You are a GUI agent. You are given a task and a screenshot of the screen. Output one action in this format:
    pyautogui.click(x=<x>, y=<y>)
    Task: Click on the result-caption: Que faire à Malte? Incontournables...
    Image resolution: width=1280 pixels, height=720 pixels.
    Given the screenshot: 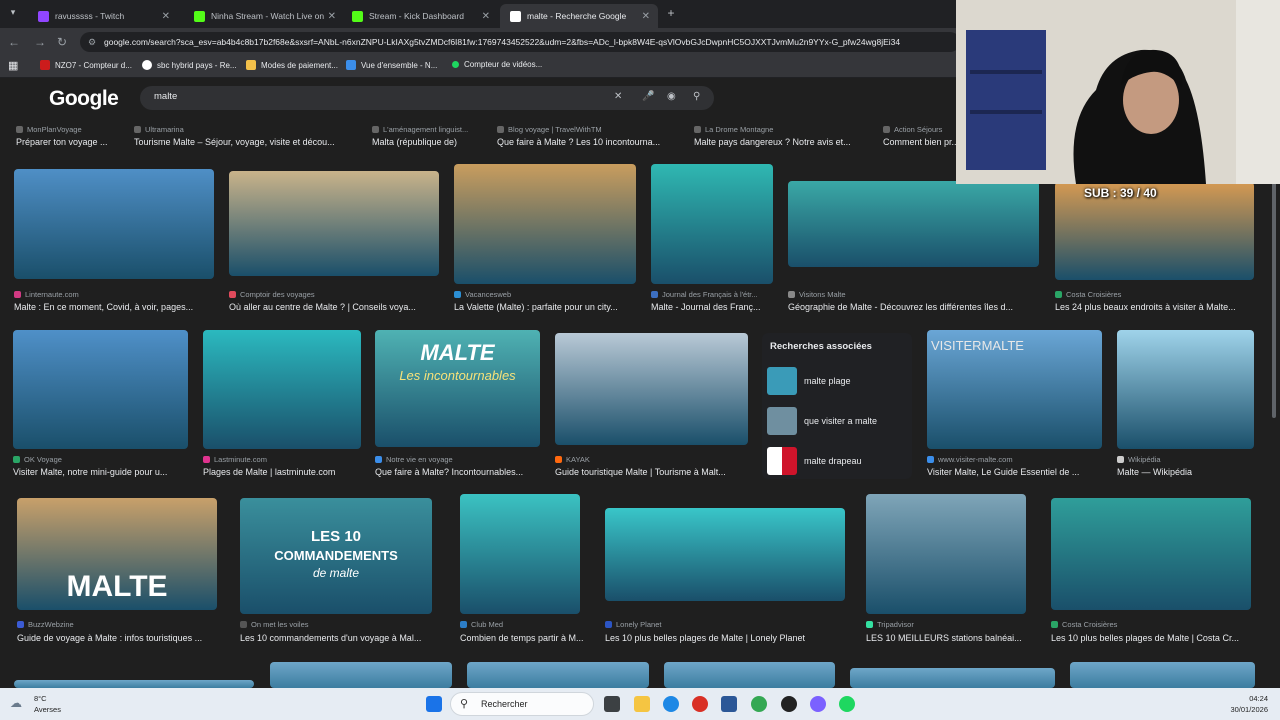 What is the action you would take?
    pyautogui.click(x=463, y=472)
    